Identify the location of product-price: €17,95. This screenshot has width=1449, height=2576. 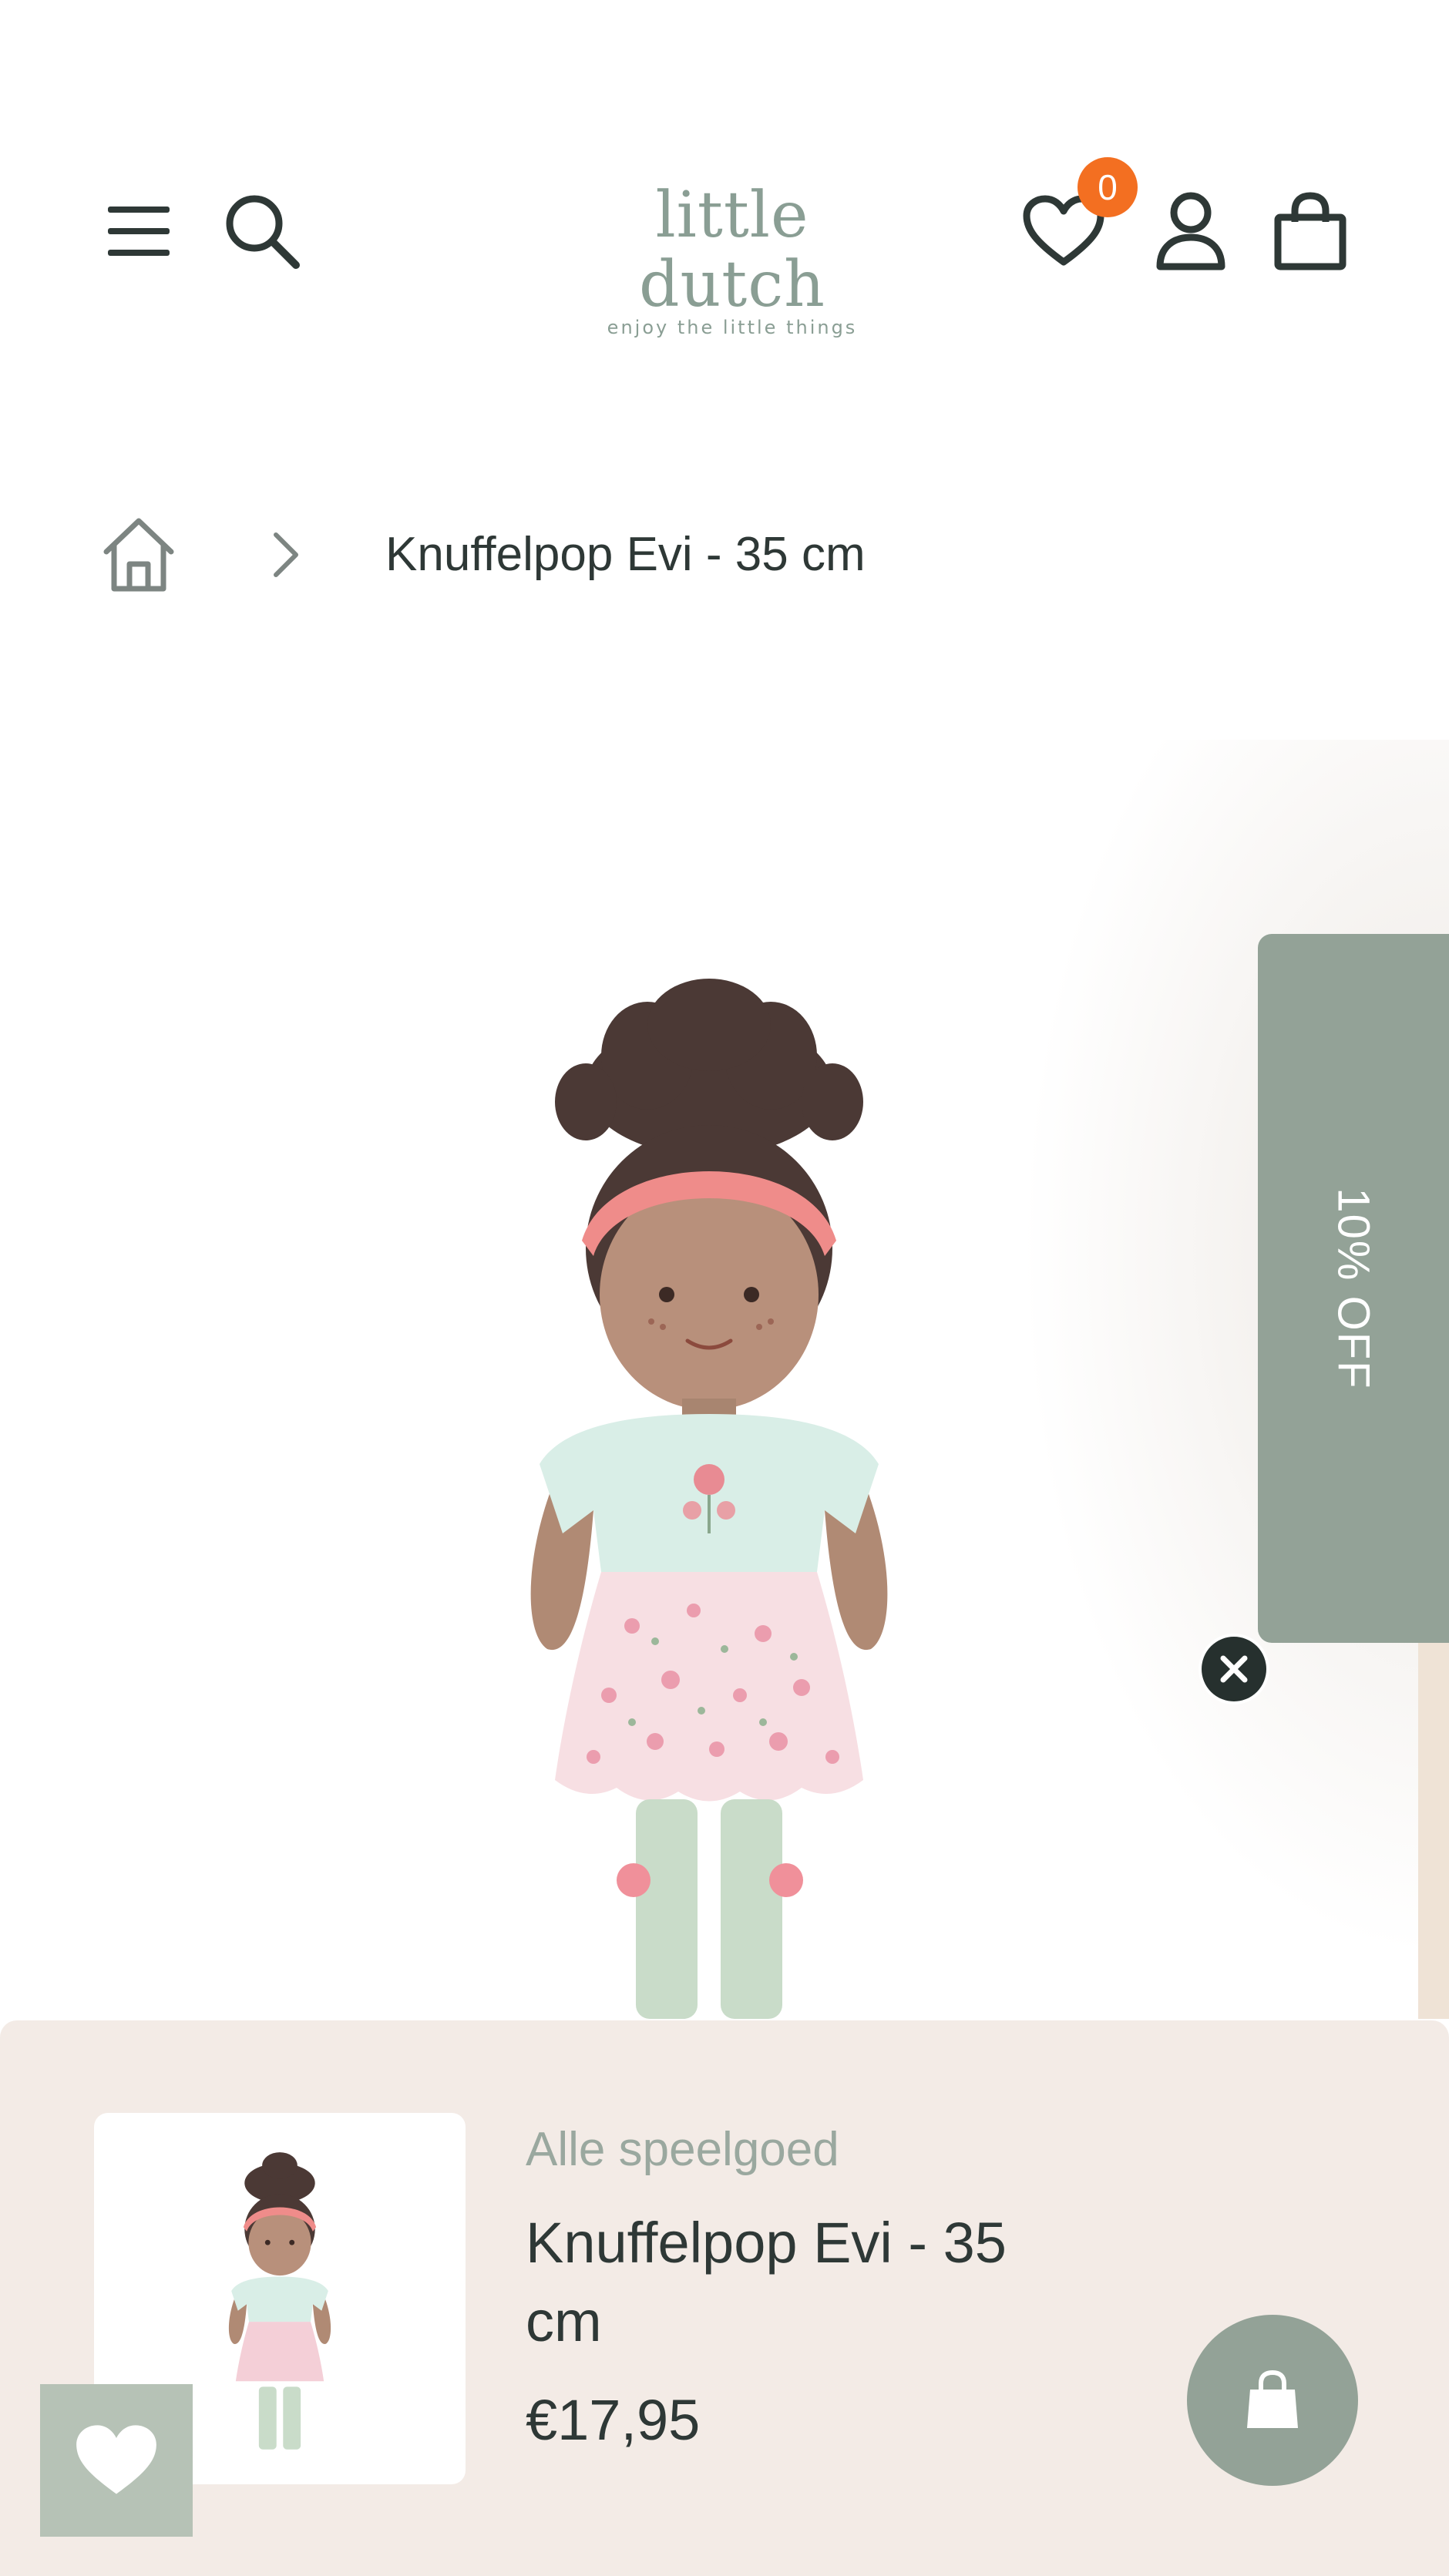
(613, 2420).